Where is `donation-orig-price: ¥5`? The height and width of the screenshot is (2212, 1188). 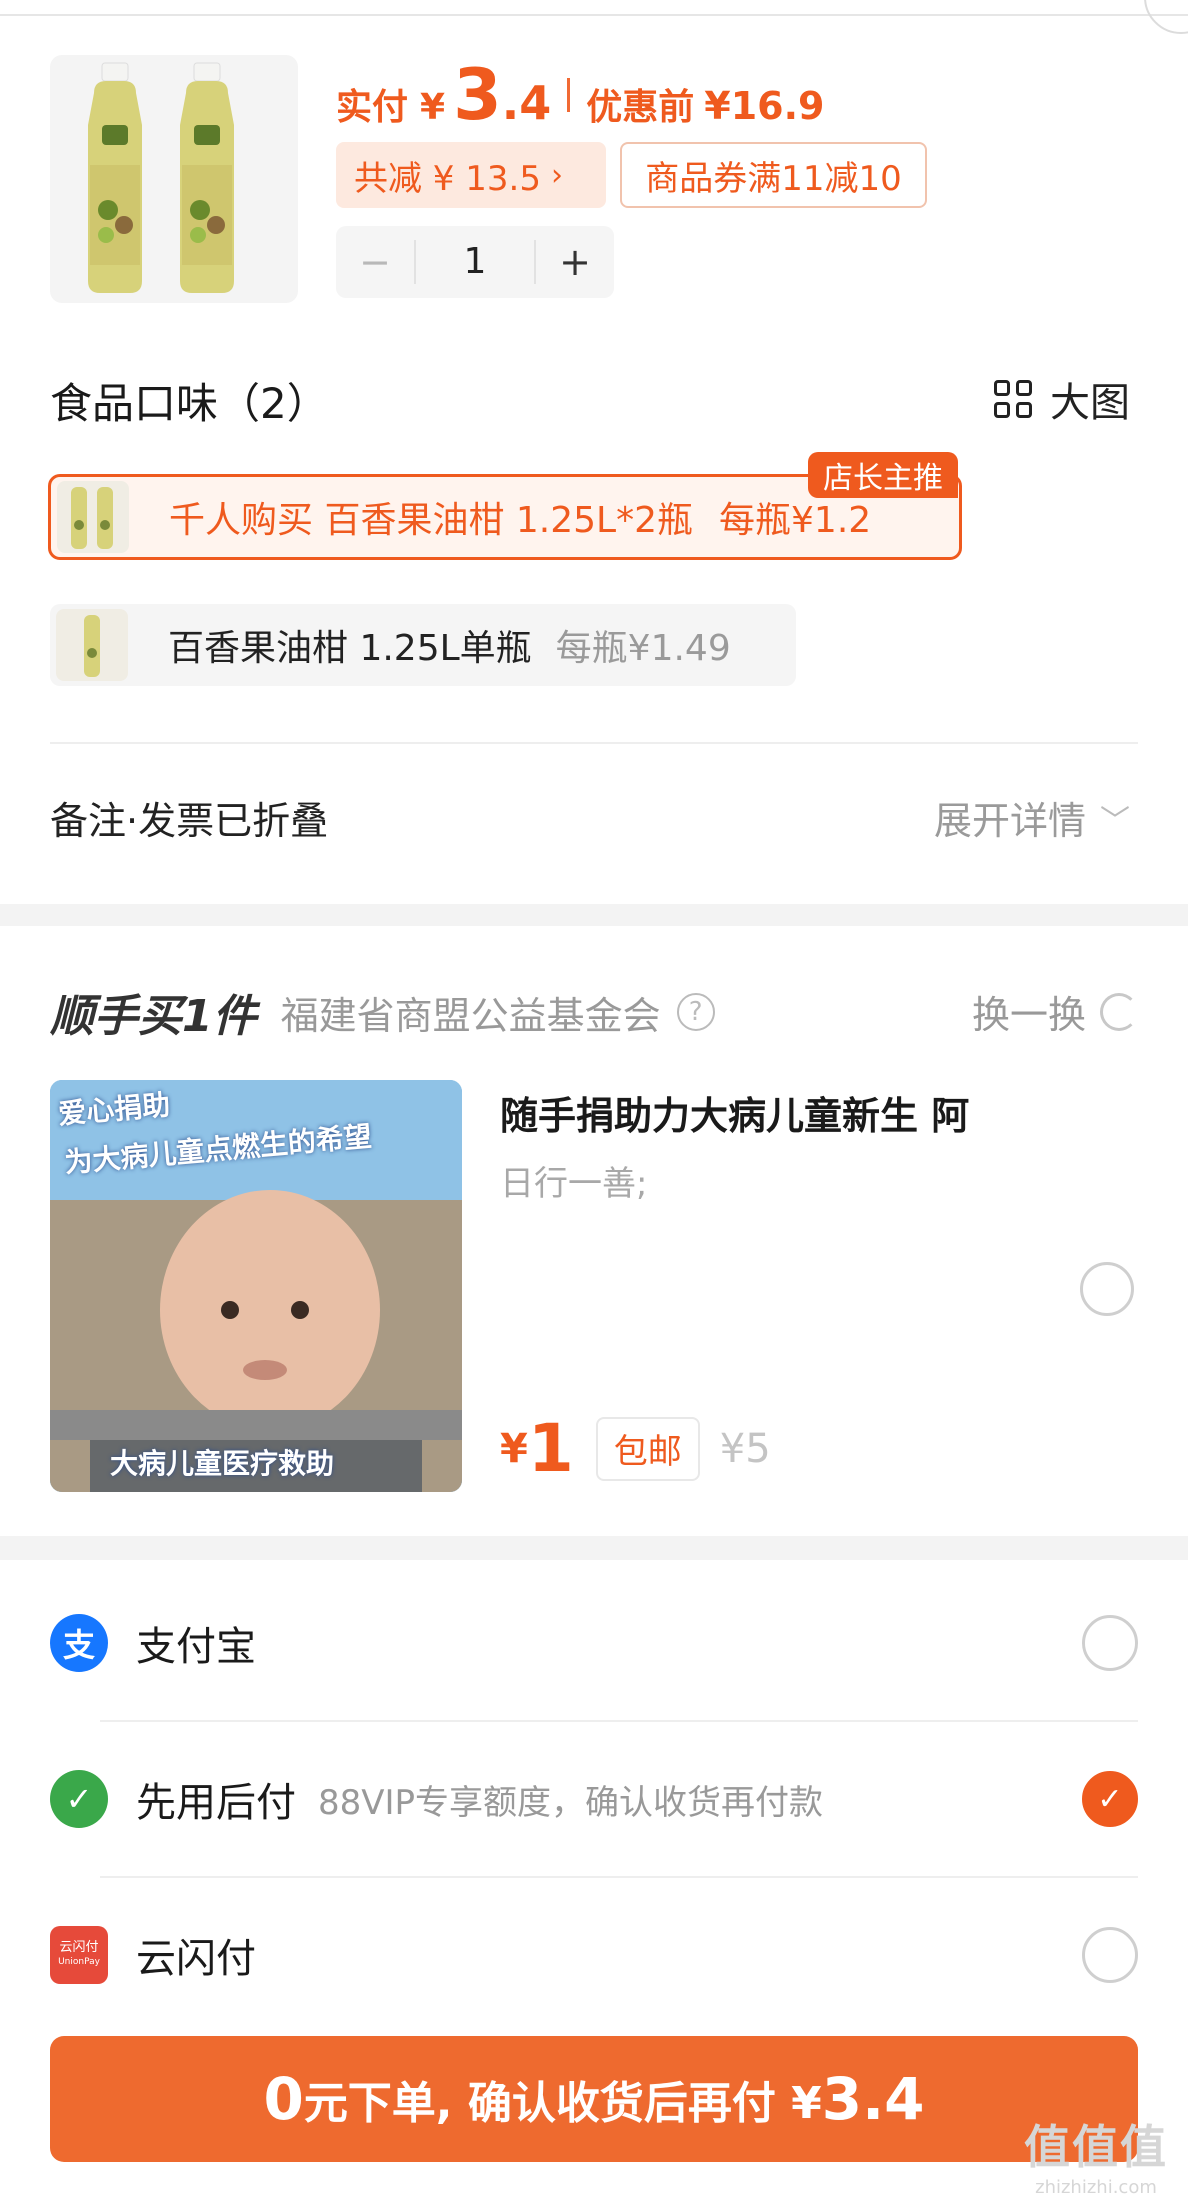
donation-orig-price: ¥5 is located at coordinates (745, 1448).